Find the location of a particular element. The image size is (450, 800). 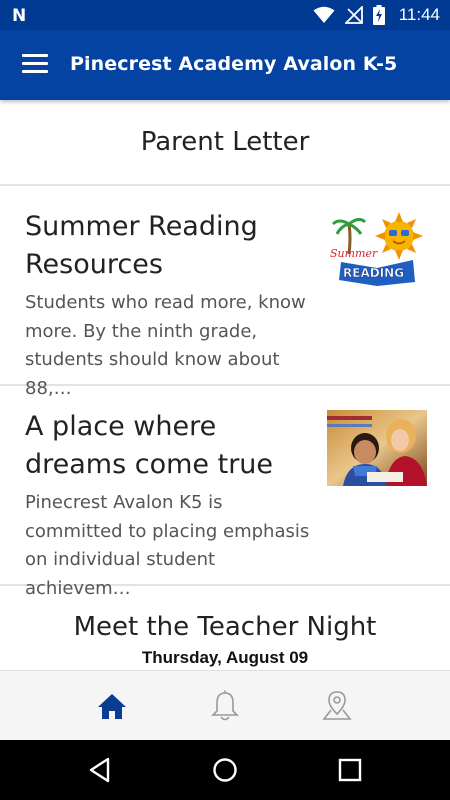

svg-text: READING is located at coordinates (373, 273).